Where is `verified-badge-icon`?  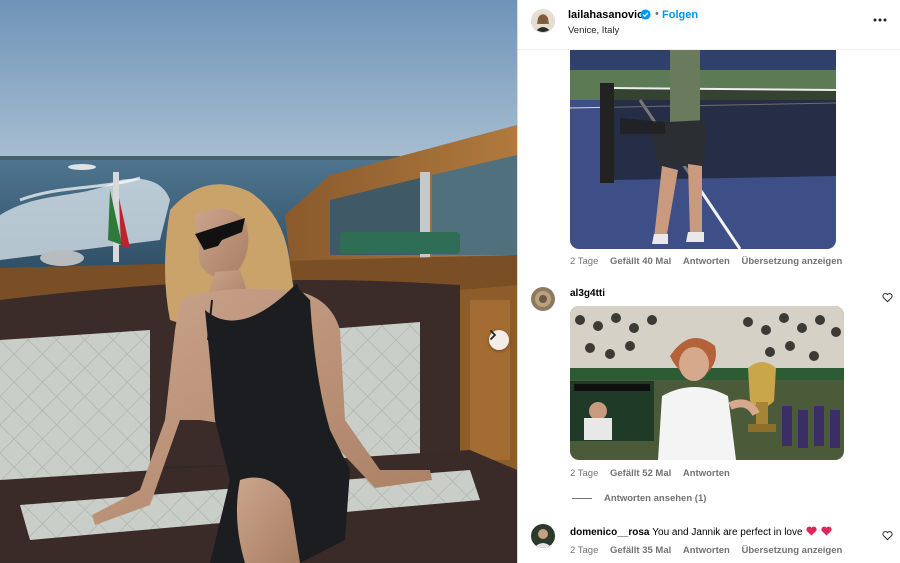
verified-badge-icon is located at coordinates (645, 14).